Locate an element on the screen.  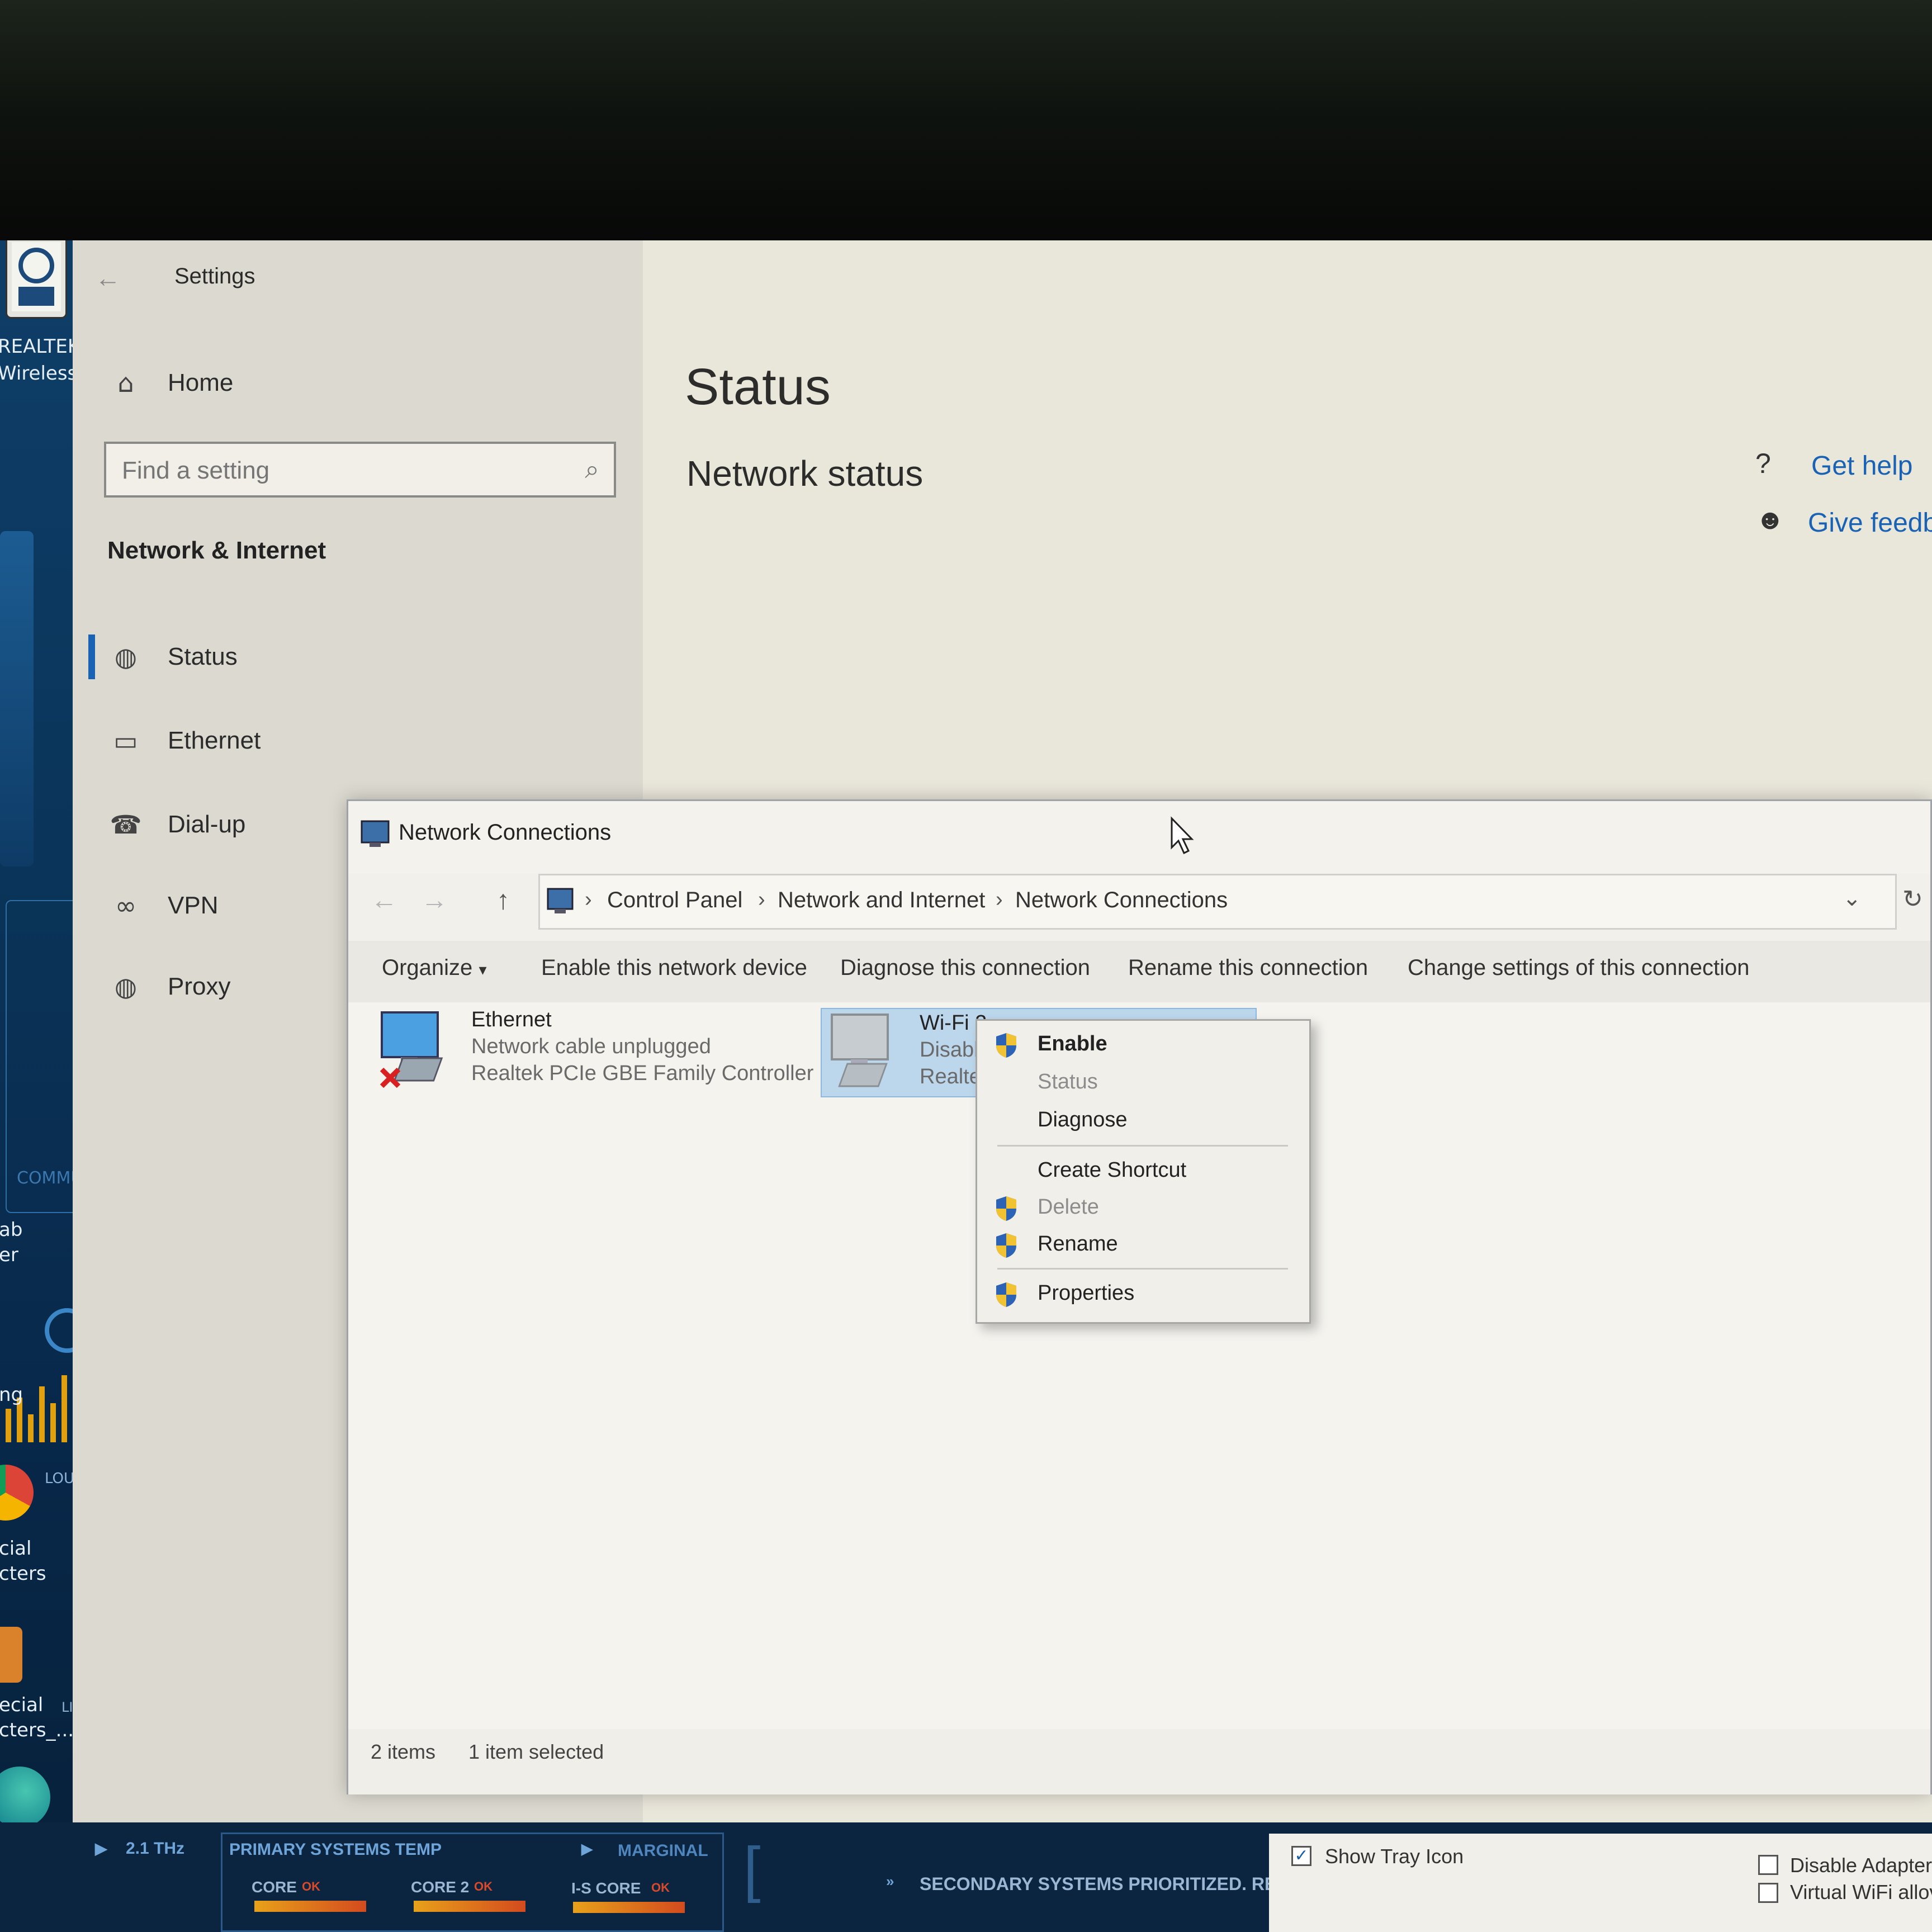
adapter-name: Ethernet is located at coordinates (511, 1020).